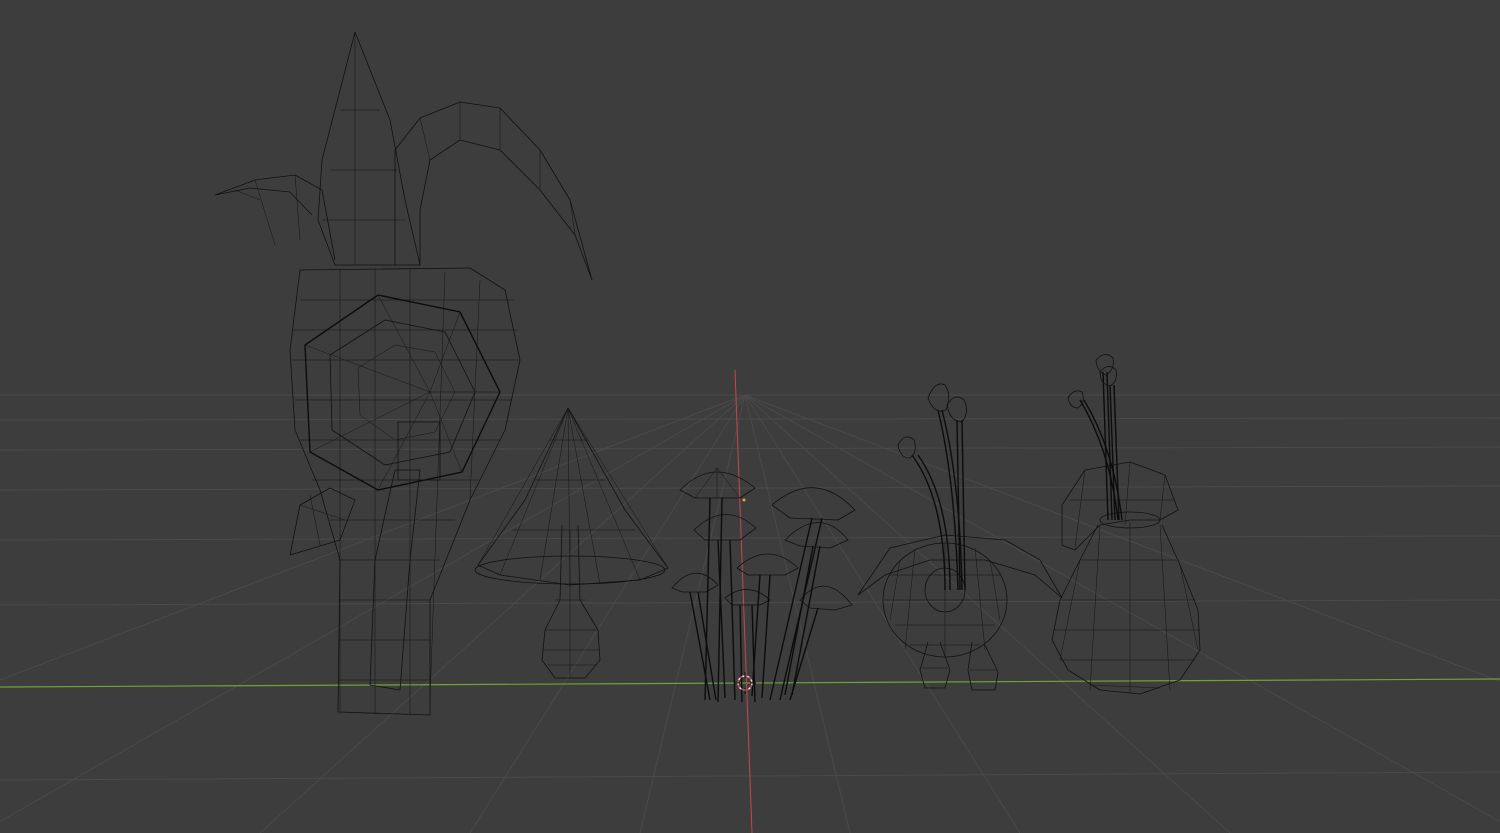 This screenshot has width=1500, height=833. Describe the element at coordinates (744, 500) in the screenshot. I see `object-origin` at that location.